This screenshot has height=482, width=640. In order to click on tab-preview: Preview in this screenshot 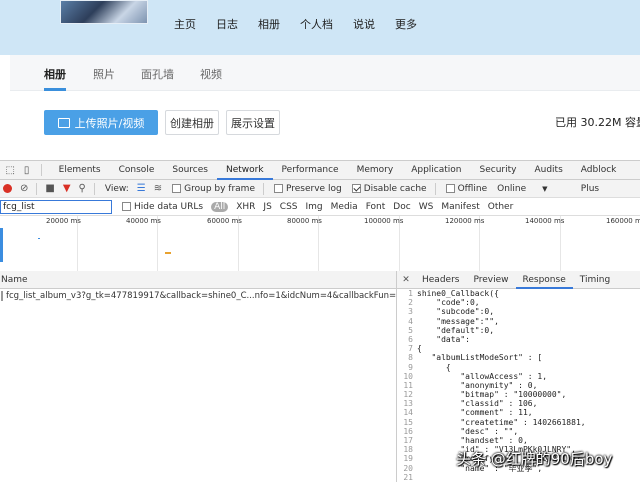, I will do `click(490, 280)`.